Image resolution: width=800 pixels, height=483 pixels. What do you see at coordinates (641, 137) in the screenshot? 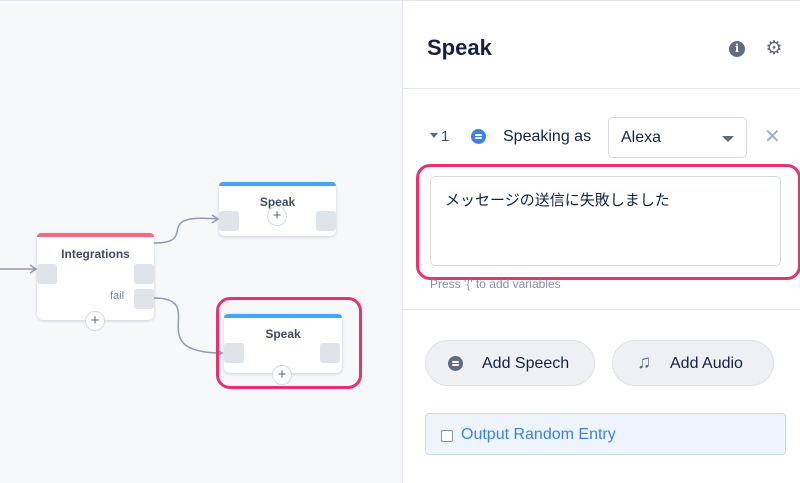
I see `voice-select-value: Alexa` at bounding box center [641, 137].